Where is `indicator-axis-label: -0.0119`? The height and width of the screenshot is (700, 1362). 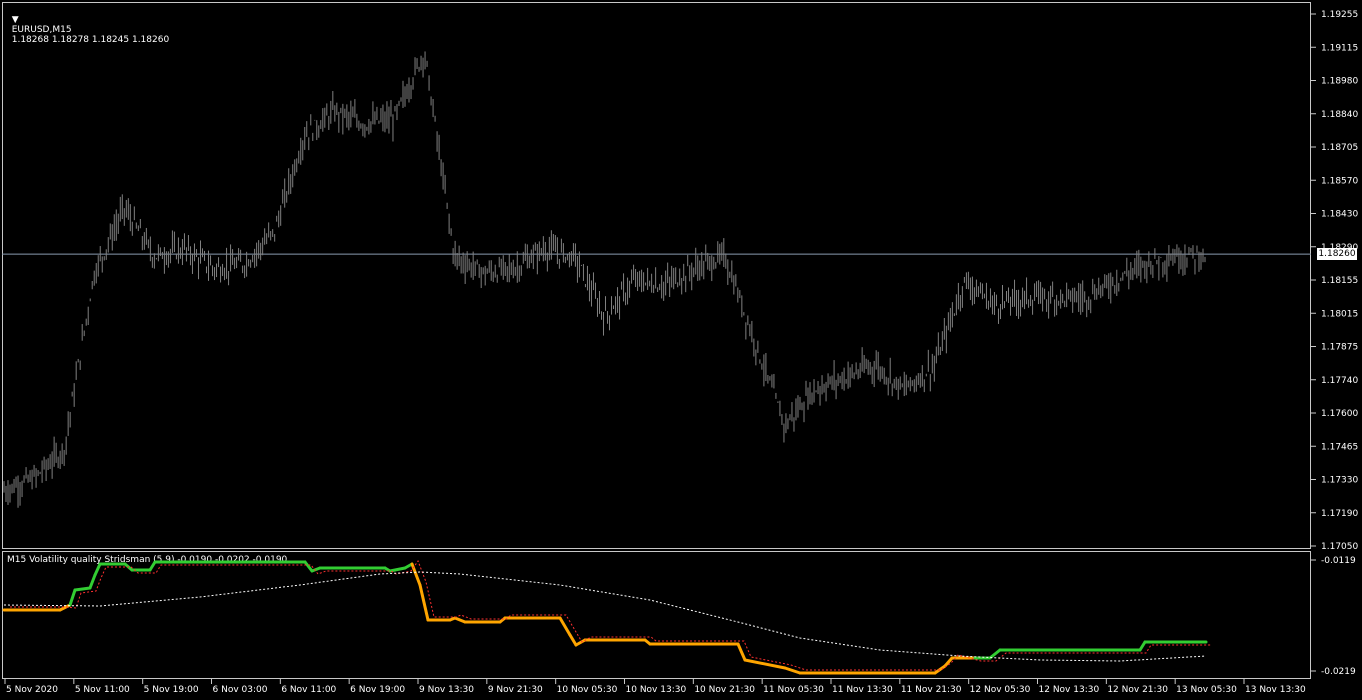
indicator-axis-label: -0.0119 is located at coordinates (1338, 561).